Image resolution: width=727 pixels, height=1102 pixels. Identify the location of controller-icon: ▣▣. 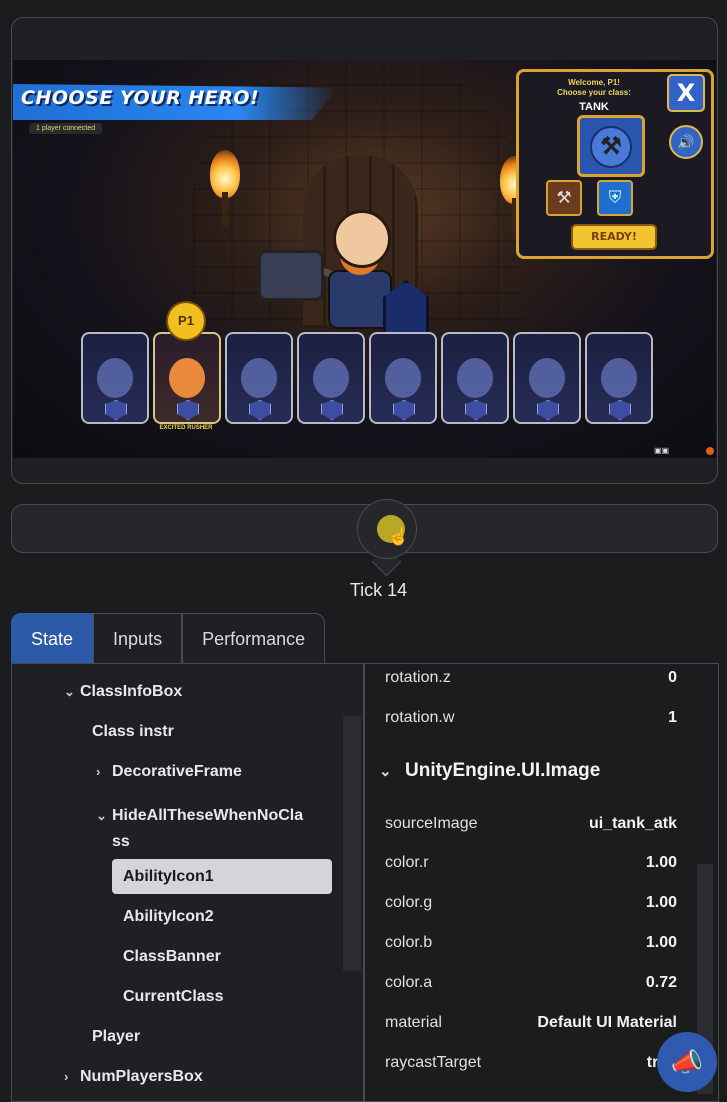
(662, 450).